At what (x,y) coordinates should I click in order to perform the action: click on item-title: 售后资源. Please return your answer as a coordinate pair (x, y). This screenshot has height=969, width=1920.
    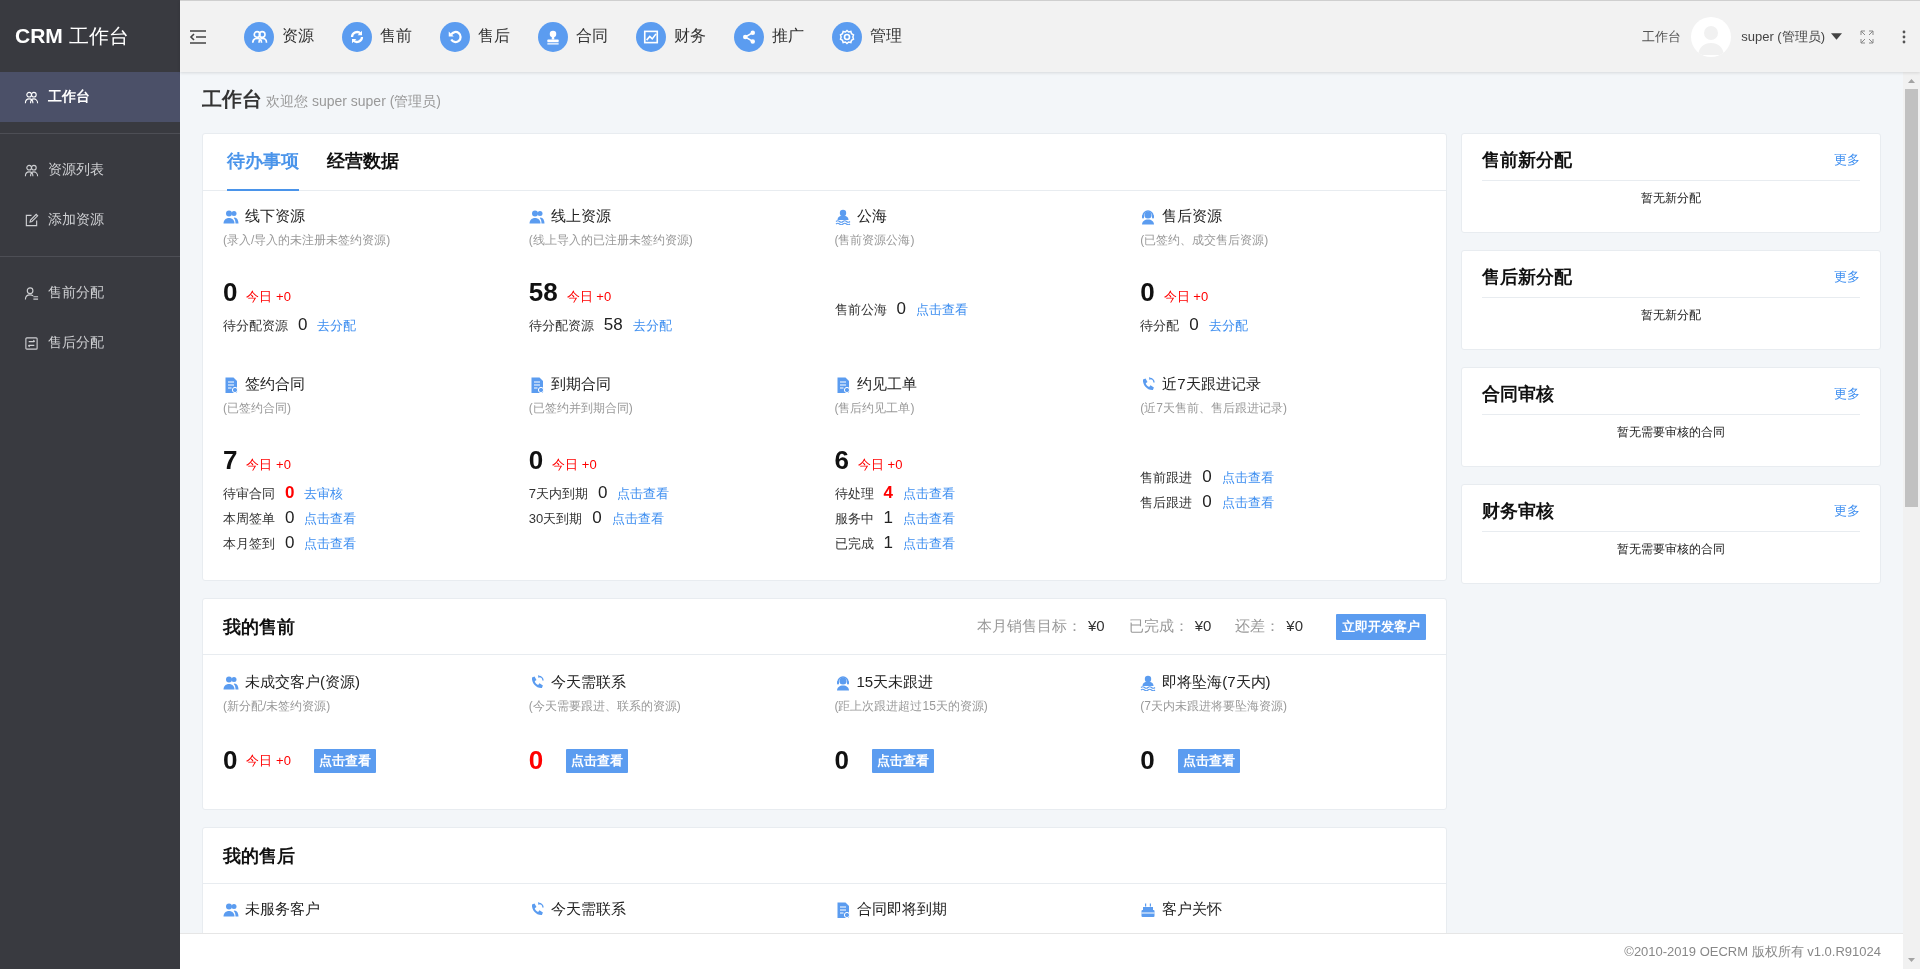
    Looking at the image, I should click on (1192, 216).